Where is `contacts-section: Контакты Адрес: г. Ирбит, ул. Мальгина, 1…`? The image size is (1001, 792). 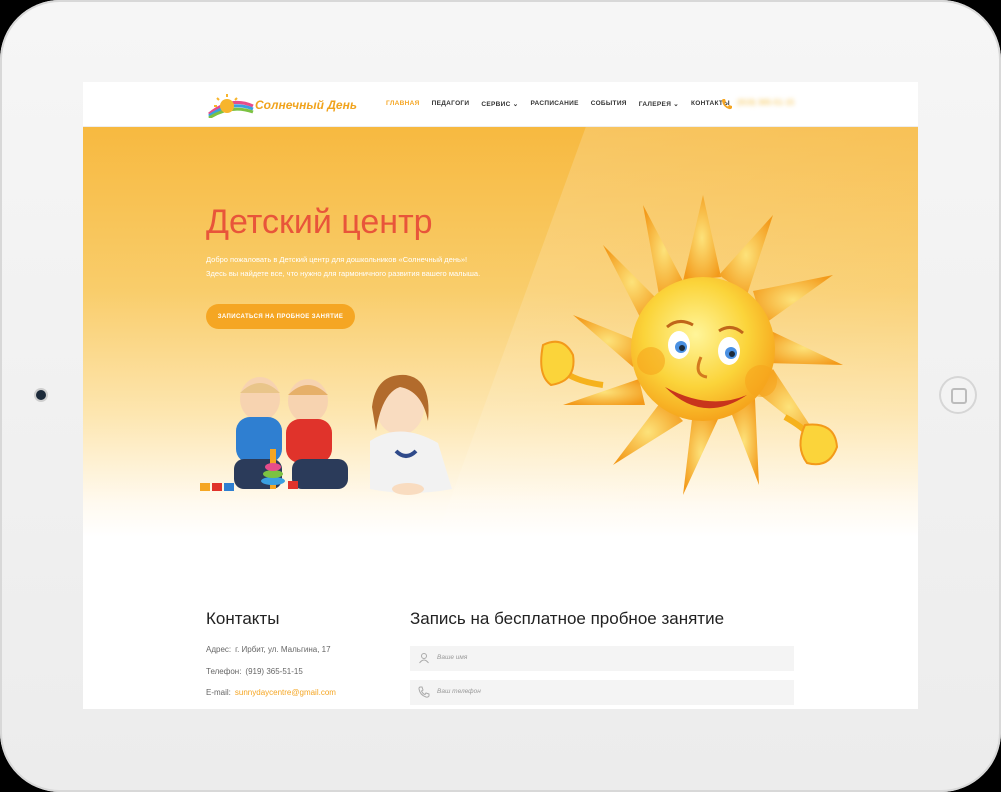 contacts-section: Контакты Адрес: г. Ирбит, ул. Мальгина, 1… is located at coordinates (306, 653).